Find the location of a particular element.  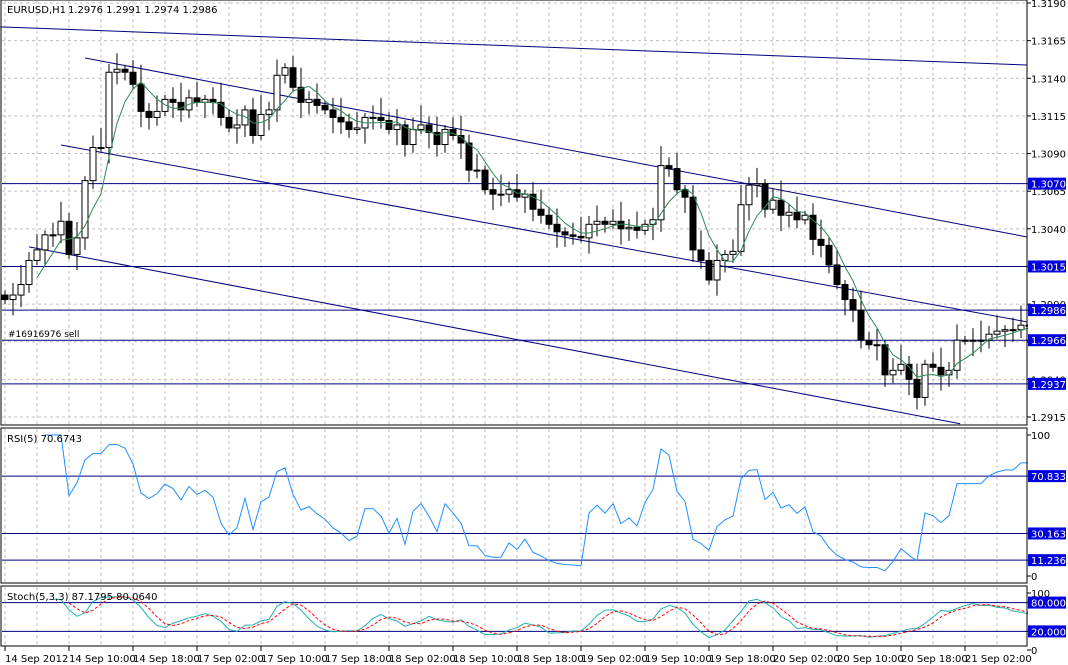

rsi-level-label: 70.8333 is located at coordinates (1049, 477).